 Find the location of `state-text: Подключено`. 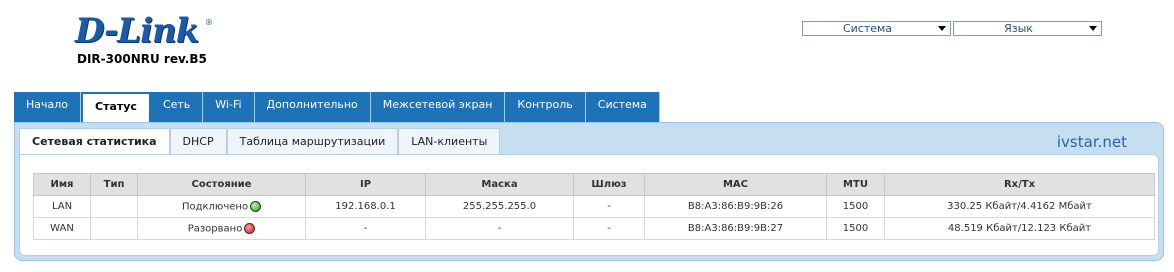

state-text: Подключено is located at coordinates (215, 207).